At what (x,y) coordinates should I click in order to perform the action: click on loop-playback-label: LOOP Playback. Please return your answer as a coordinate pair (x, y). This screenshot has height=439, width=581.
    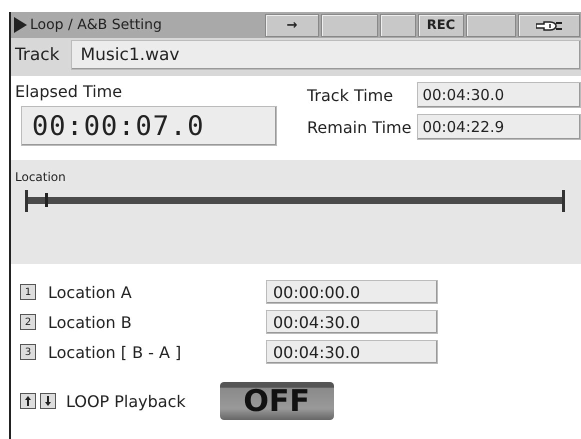
    Looking at the image, I should click on (126, 401).